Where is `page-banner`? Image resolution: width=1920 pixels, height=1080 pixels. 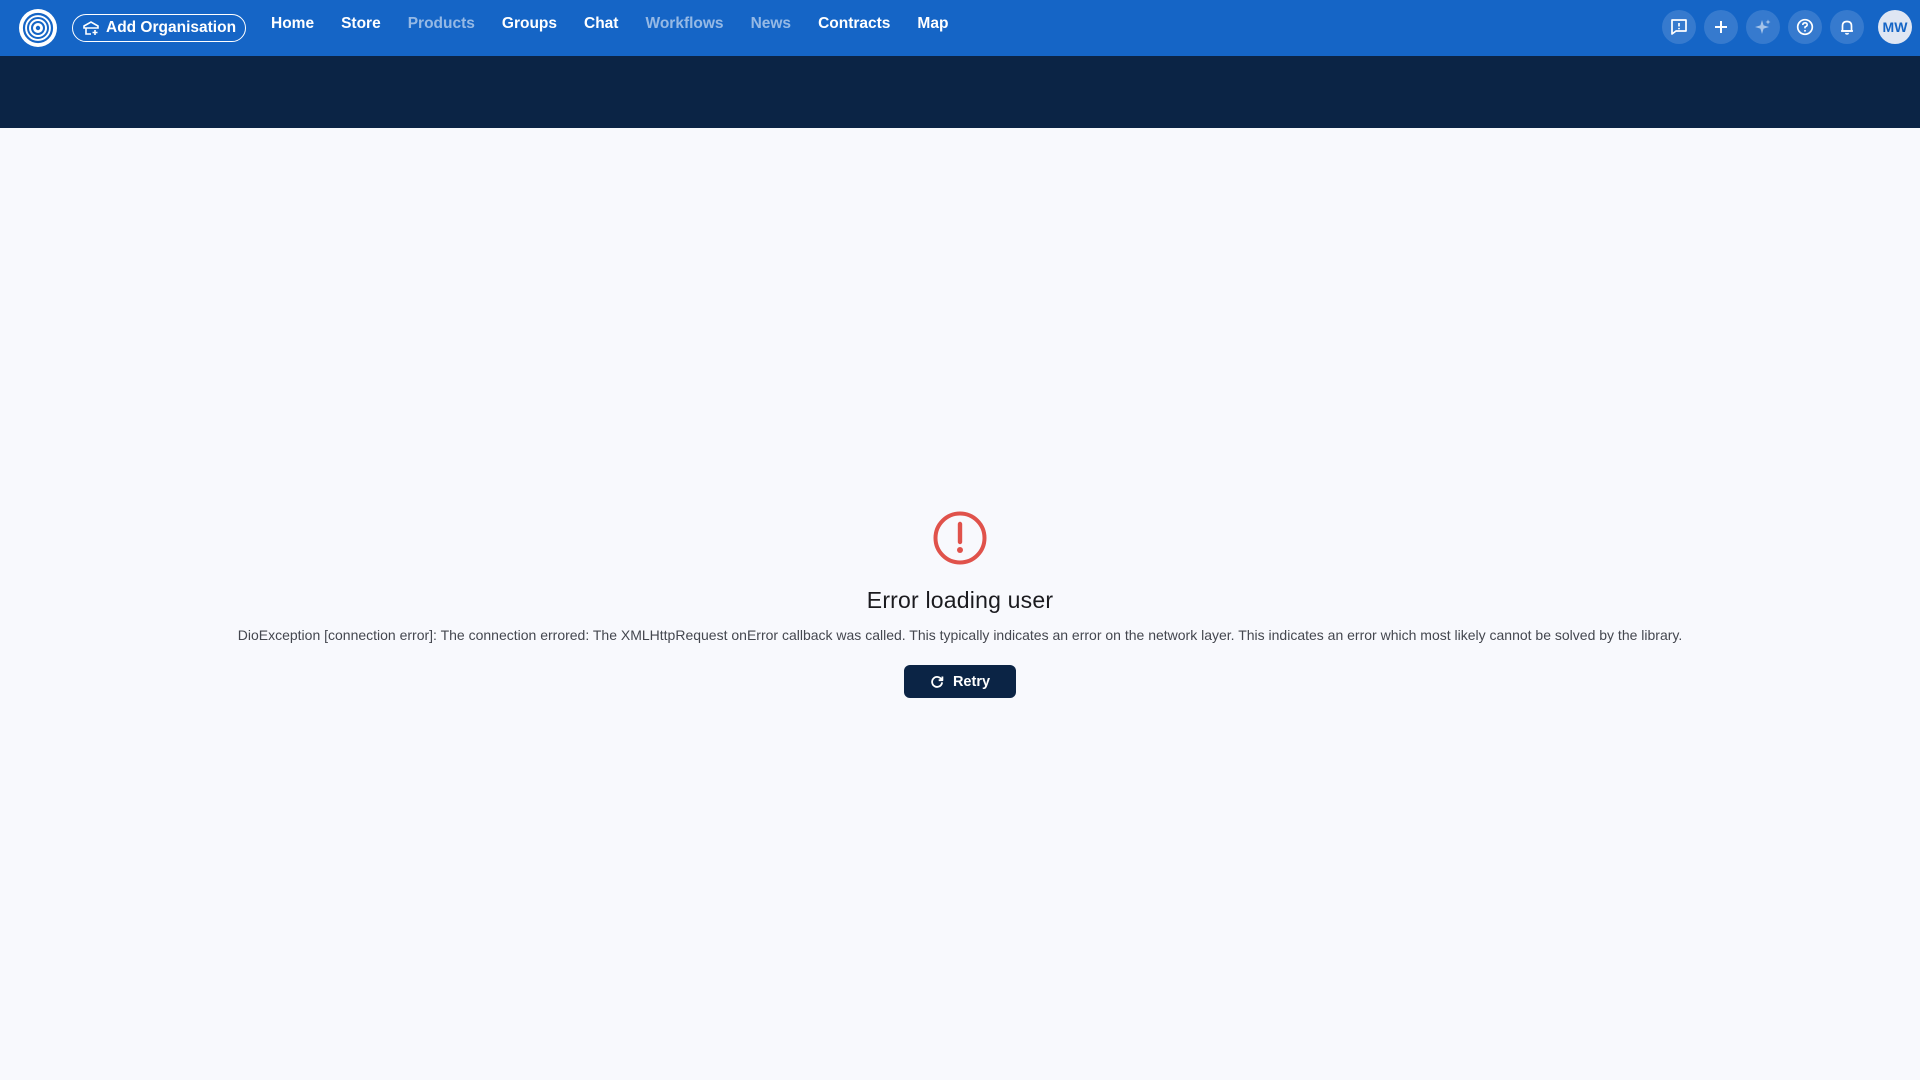 page-banner is located at coordinates (960, 92).